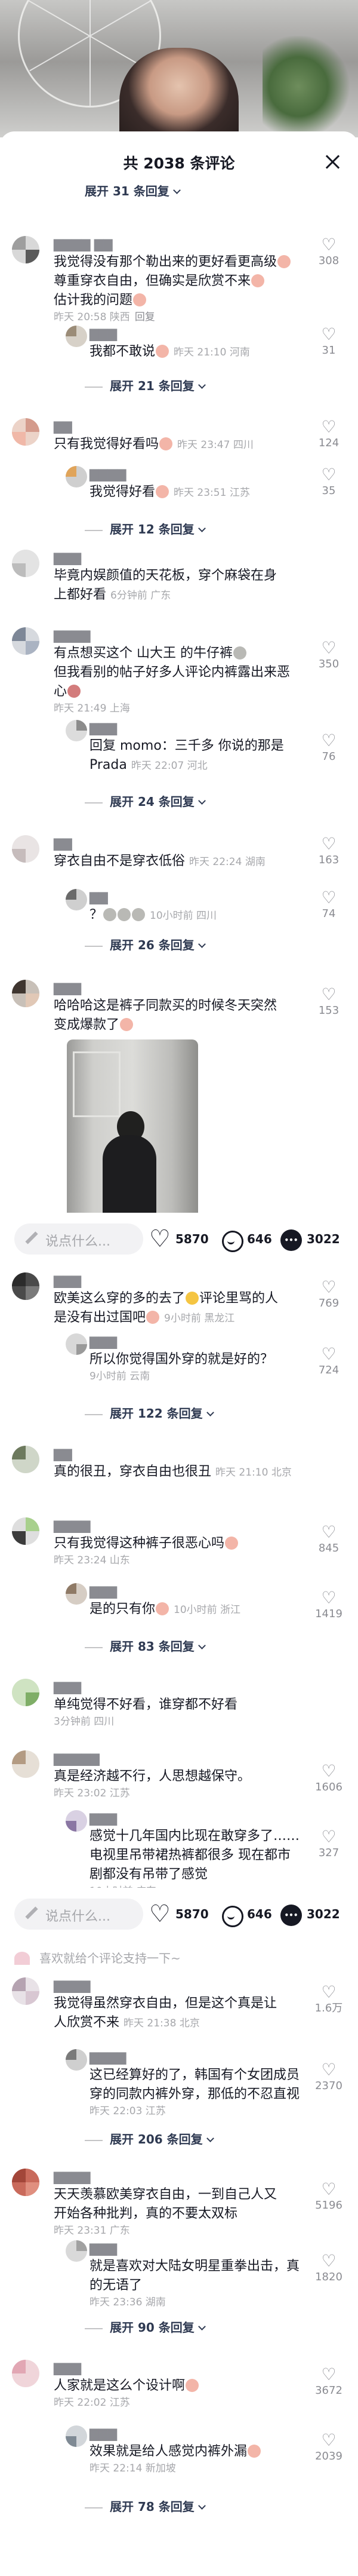 The width and height of the screenshot is (358, 2576). I want to click on like-button: ♡ 1606, so click(329, 1778).